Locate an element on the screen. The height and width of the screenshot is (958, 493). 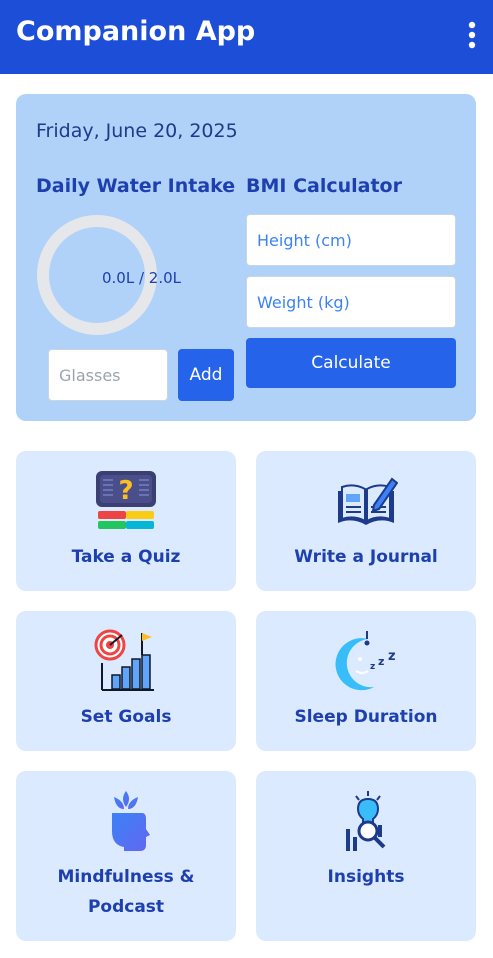
water-intake-value: 0.0L / 2.0L is located at coordinates (142, 278).